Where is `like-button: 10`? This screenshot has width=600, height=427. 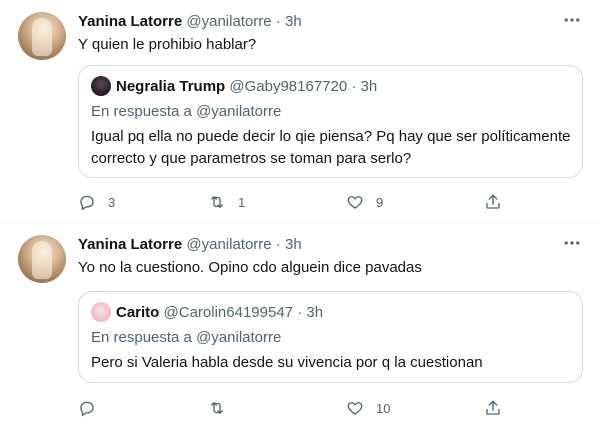 like-button: 10 is located at coordinates (368, 408).